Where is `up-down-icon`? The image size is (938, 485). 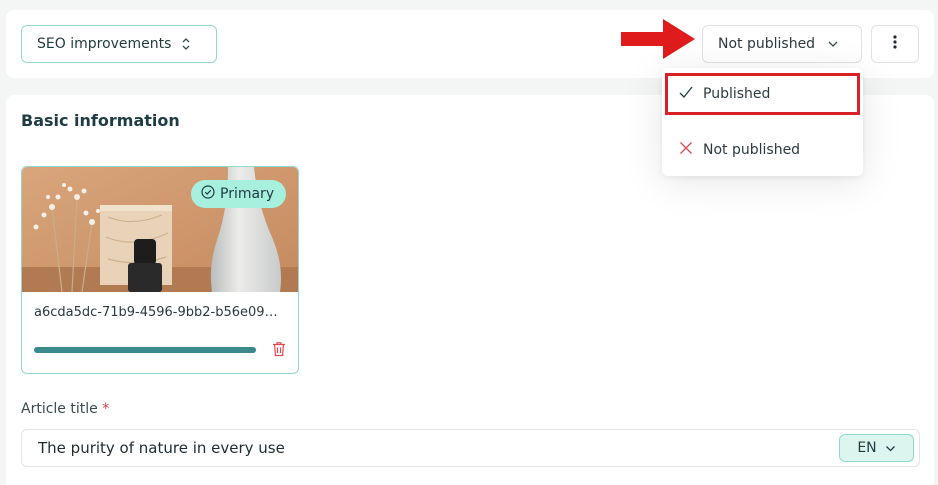
up-down-icon is located at coordinates (186, 44).